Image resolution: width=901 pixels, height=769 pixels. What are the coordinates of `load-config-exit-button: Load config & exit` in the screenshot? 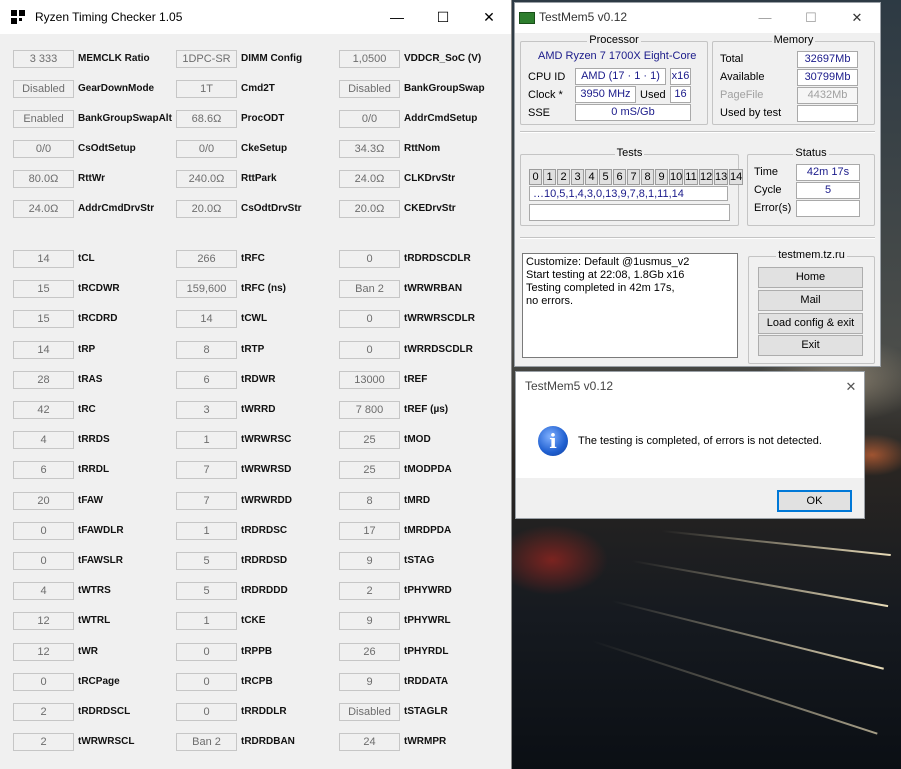 It's located at (810, 323).